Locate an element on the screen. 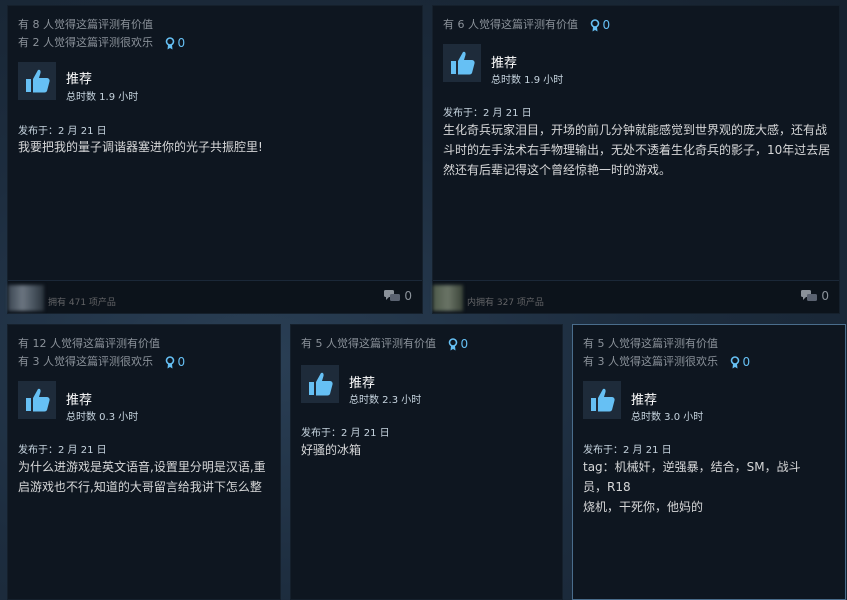 The height and width of the screenshot is (600, 847). helpful-row: 有 6 人觉得这篇评测有价值 0 is located at coordinates (526, 24).